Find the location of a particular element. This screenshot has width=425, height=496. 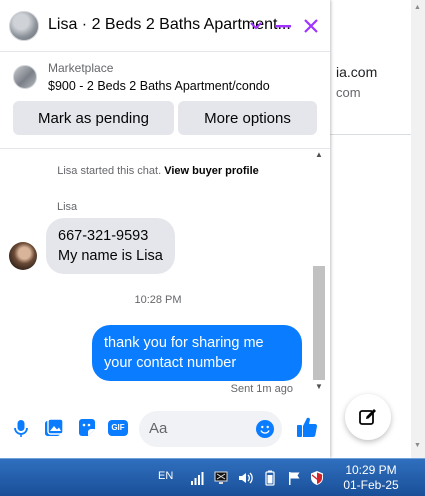

emoji-icon is located at coordinates (265, 429).